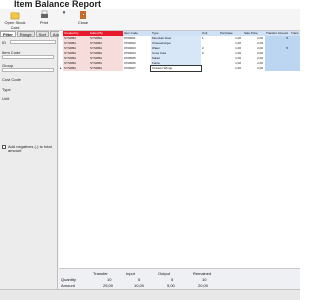 This screenshot has width=320, height=300. Describe the element at coordinates (109, 279) in the screenshot. I see `quantity-transfer: 10` at that location.